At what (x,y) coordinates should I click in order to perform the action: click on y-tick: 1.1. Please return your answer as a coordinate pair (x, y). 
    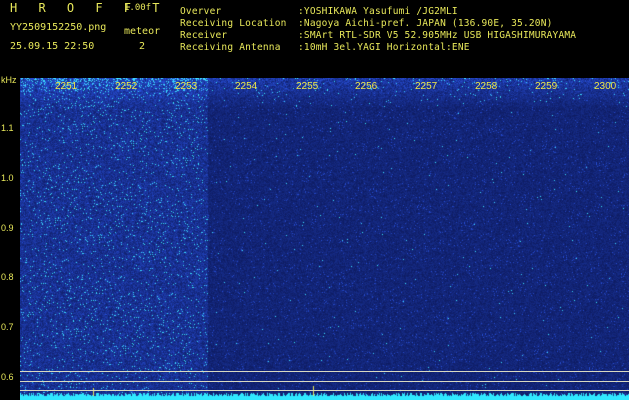
    Looking at the image, I should click on (7, 128).